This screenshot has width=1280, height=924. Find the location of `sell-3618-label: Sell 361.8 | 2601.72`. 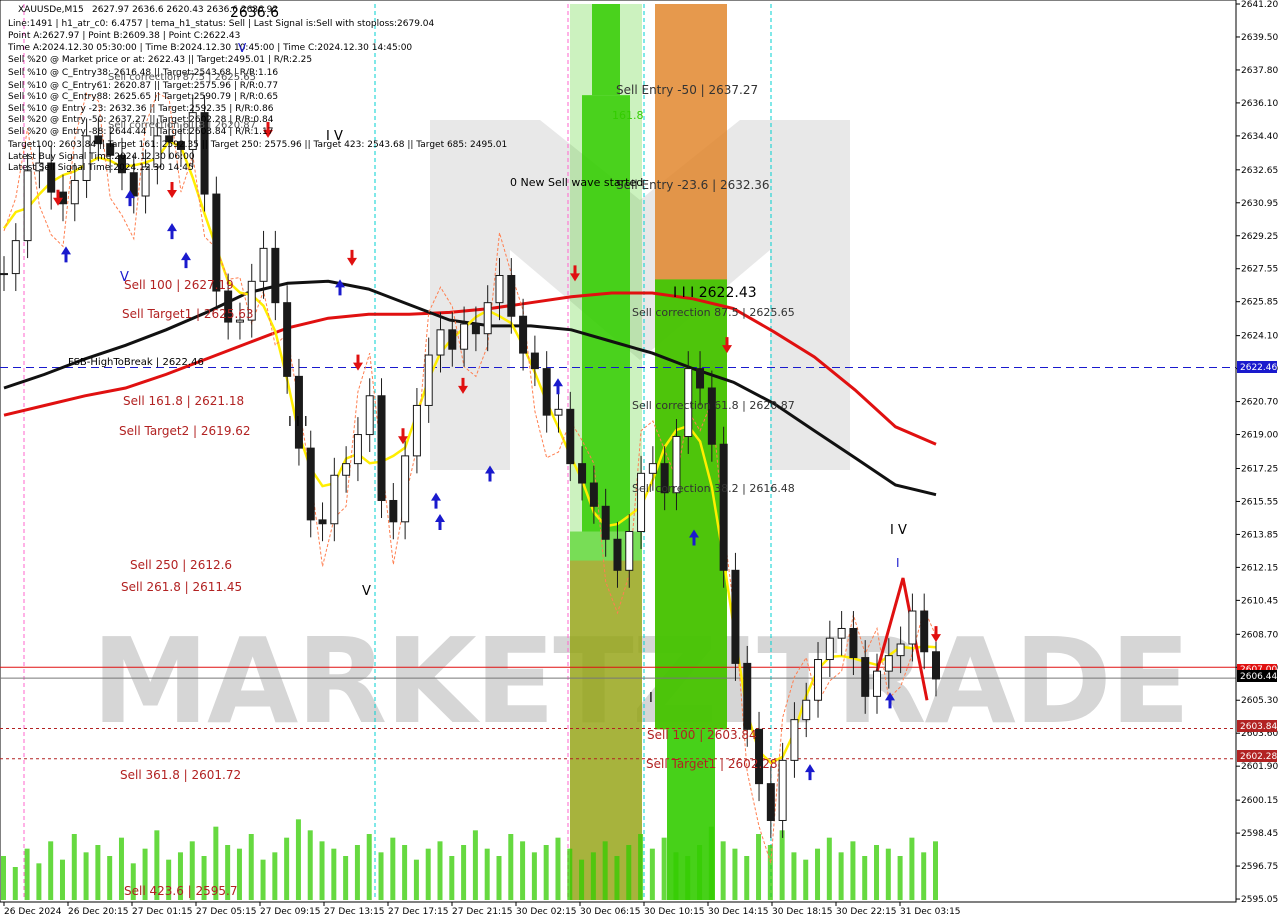

sell-3618-label: Sell 361.8 | 2601.72 is located at coordinates (180, 775).